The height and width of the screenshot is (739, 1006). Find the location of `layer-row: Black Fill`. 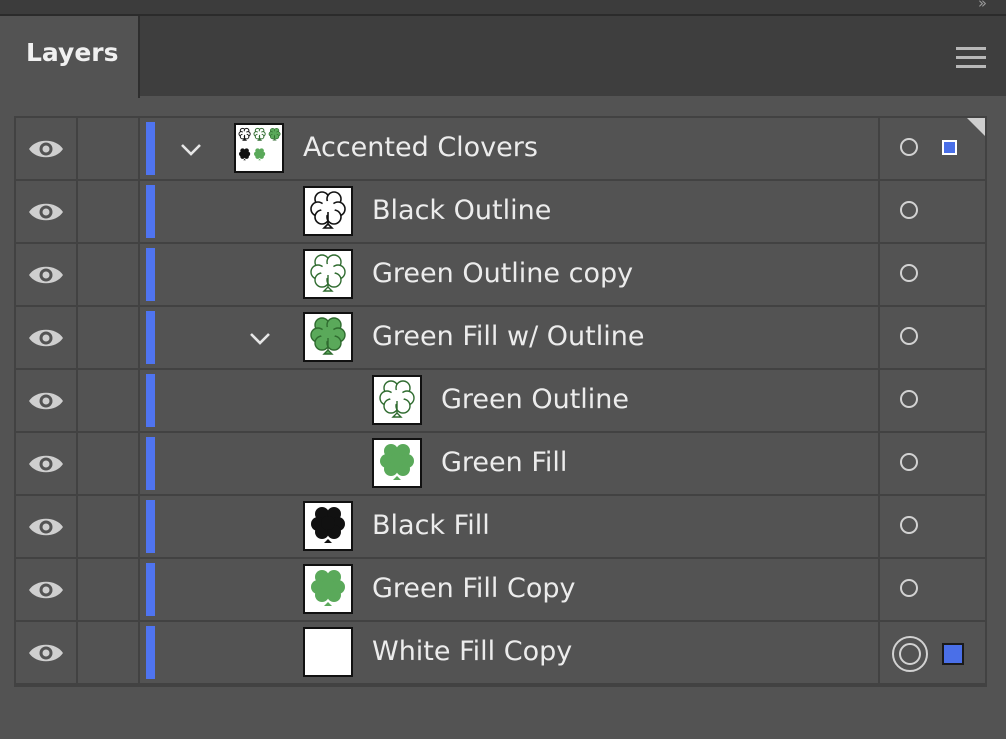

layer-row: Black Fill is located at coordinates (500, 527).